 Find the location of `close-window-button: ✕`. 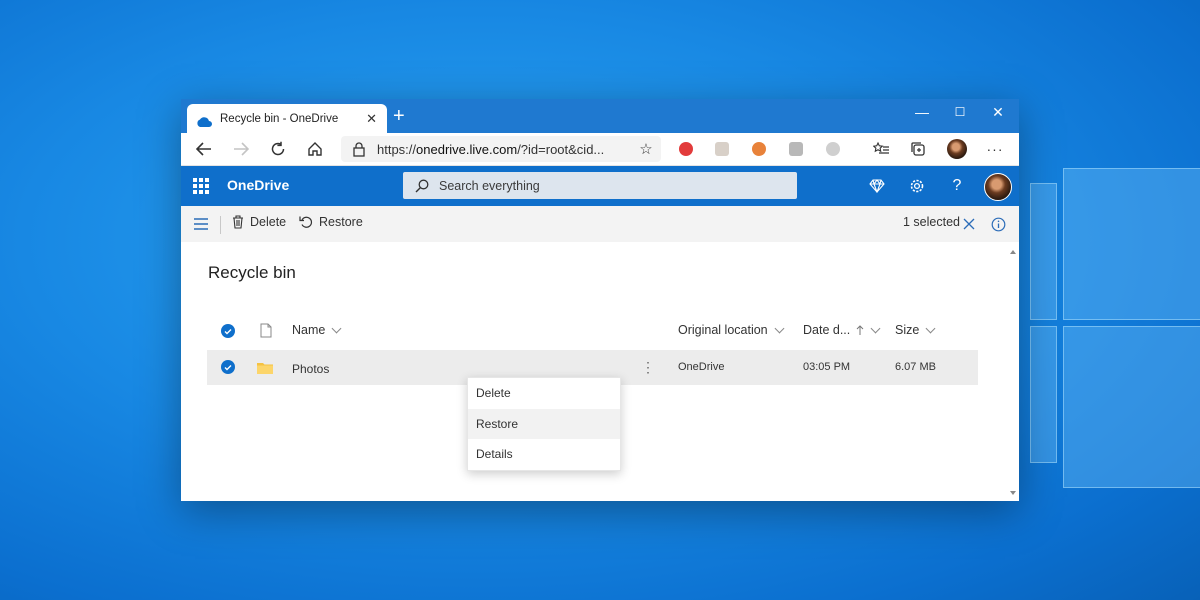

close-window-button: ✕ is located at coordinates (998, 112).